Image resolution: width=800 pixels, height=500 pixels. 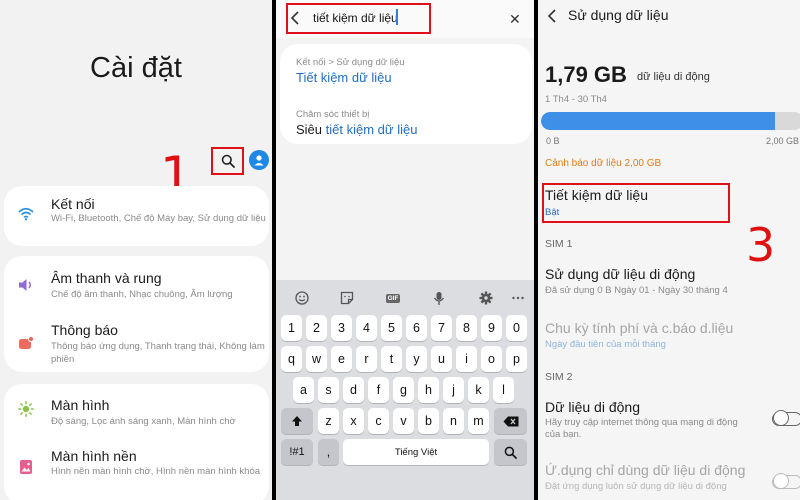 I want to click on clear-icon: ✕, so click(x=515, y=19).